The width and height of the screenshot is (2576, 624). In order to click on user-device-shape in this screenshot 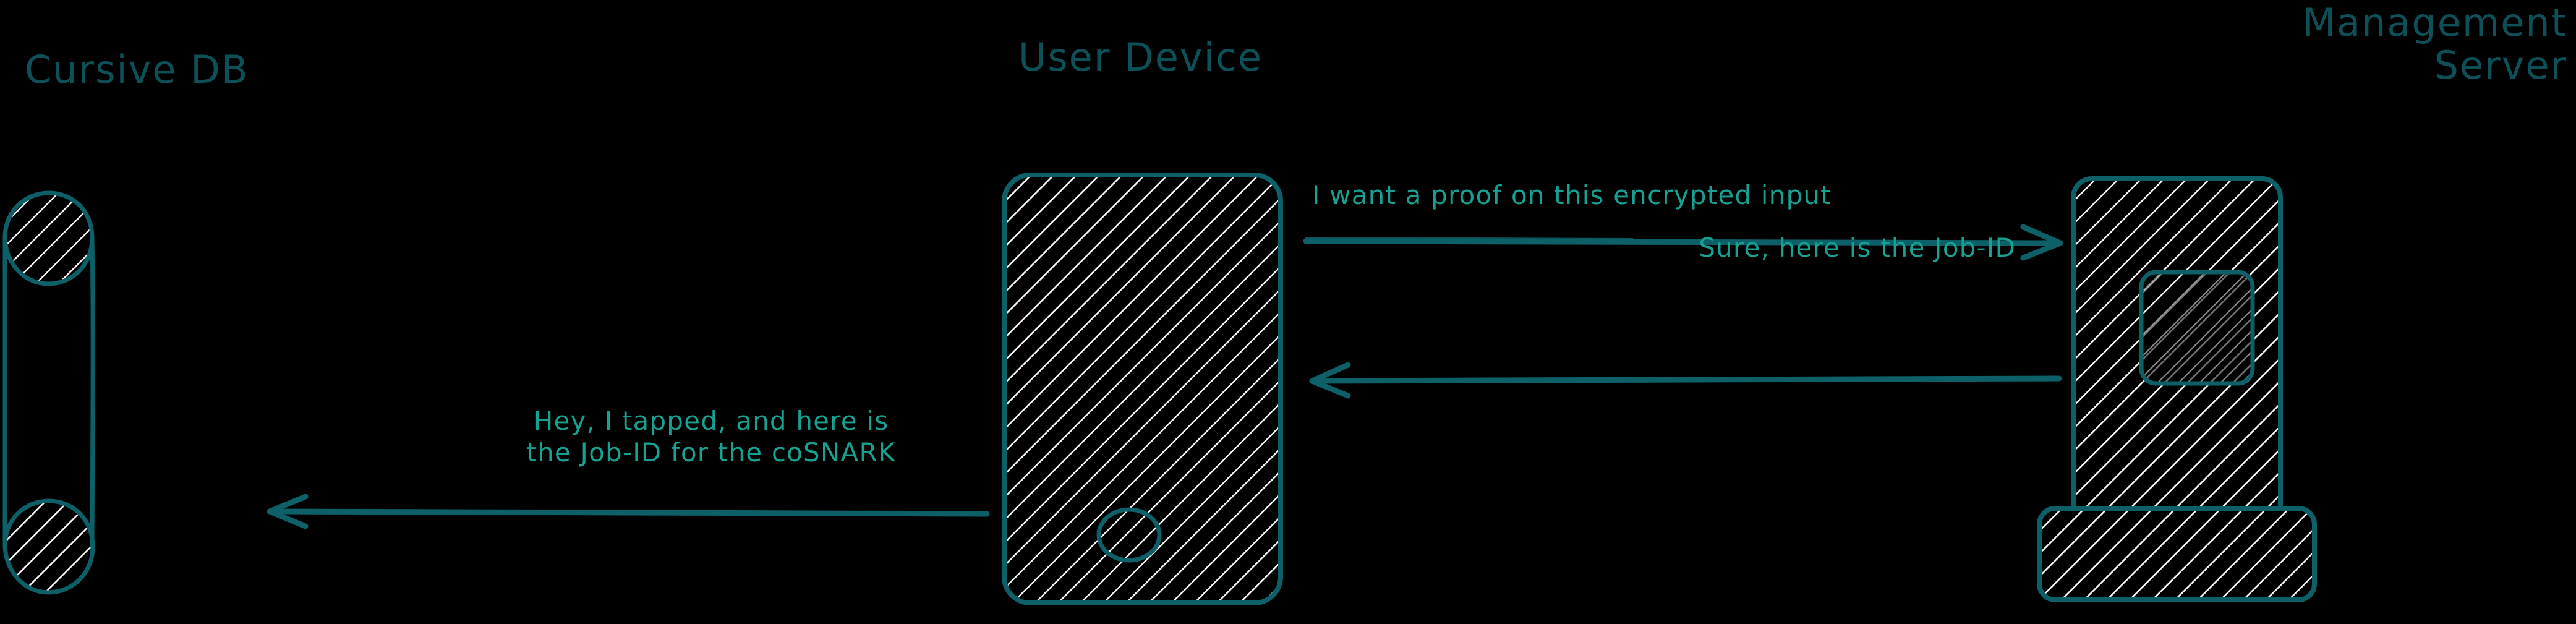, I will do `click(1142, 389)`.